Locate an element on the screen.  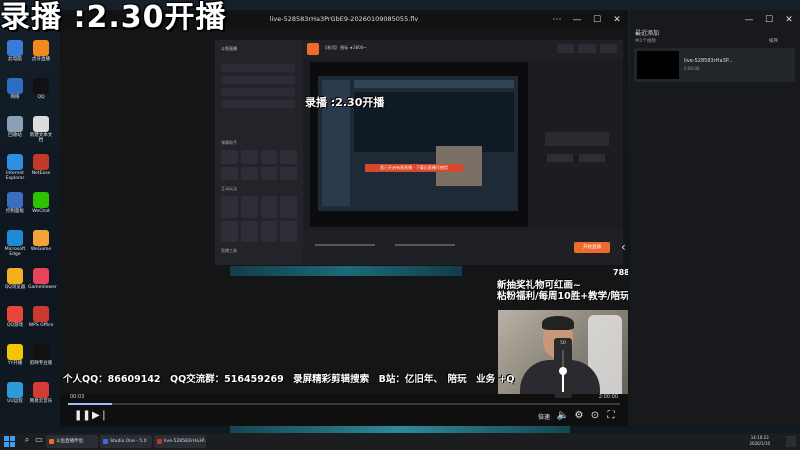
panel-maximize-button: ☐ is located at coordinates (769, 20).